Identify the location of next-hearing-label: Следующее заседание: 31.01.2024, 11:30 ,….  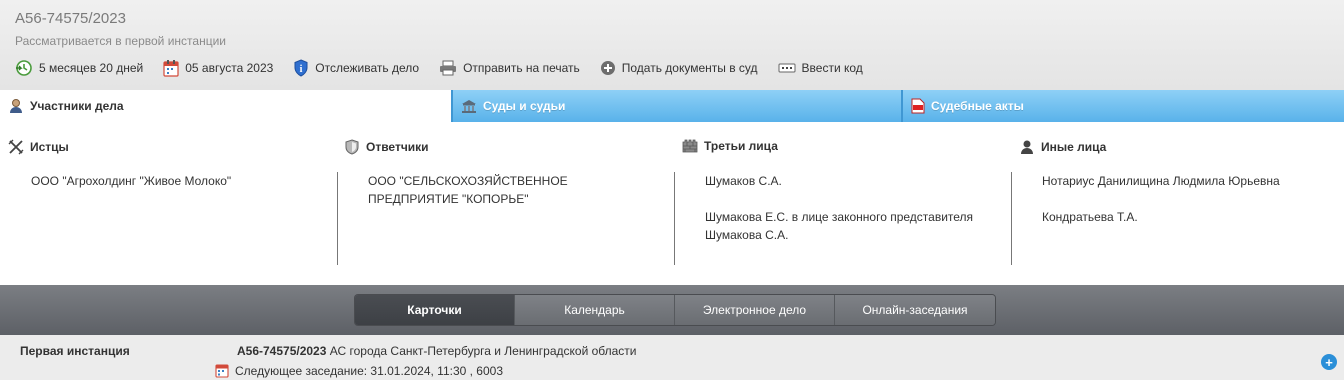
(369, 370).